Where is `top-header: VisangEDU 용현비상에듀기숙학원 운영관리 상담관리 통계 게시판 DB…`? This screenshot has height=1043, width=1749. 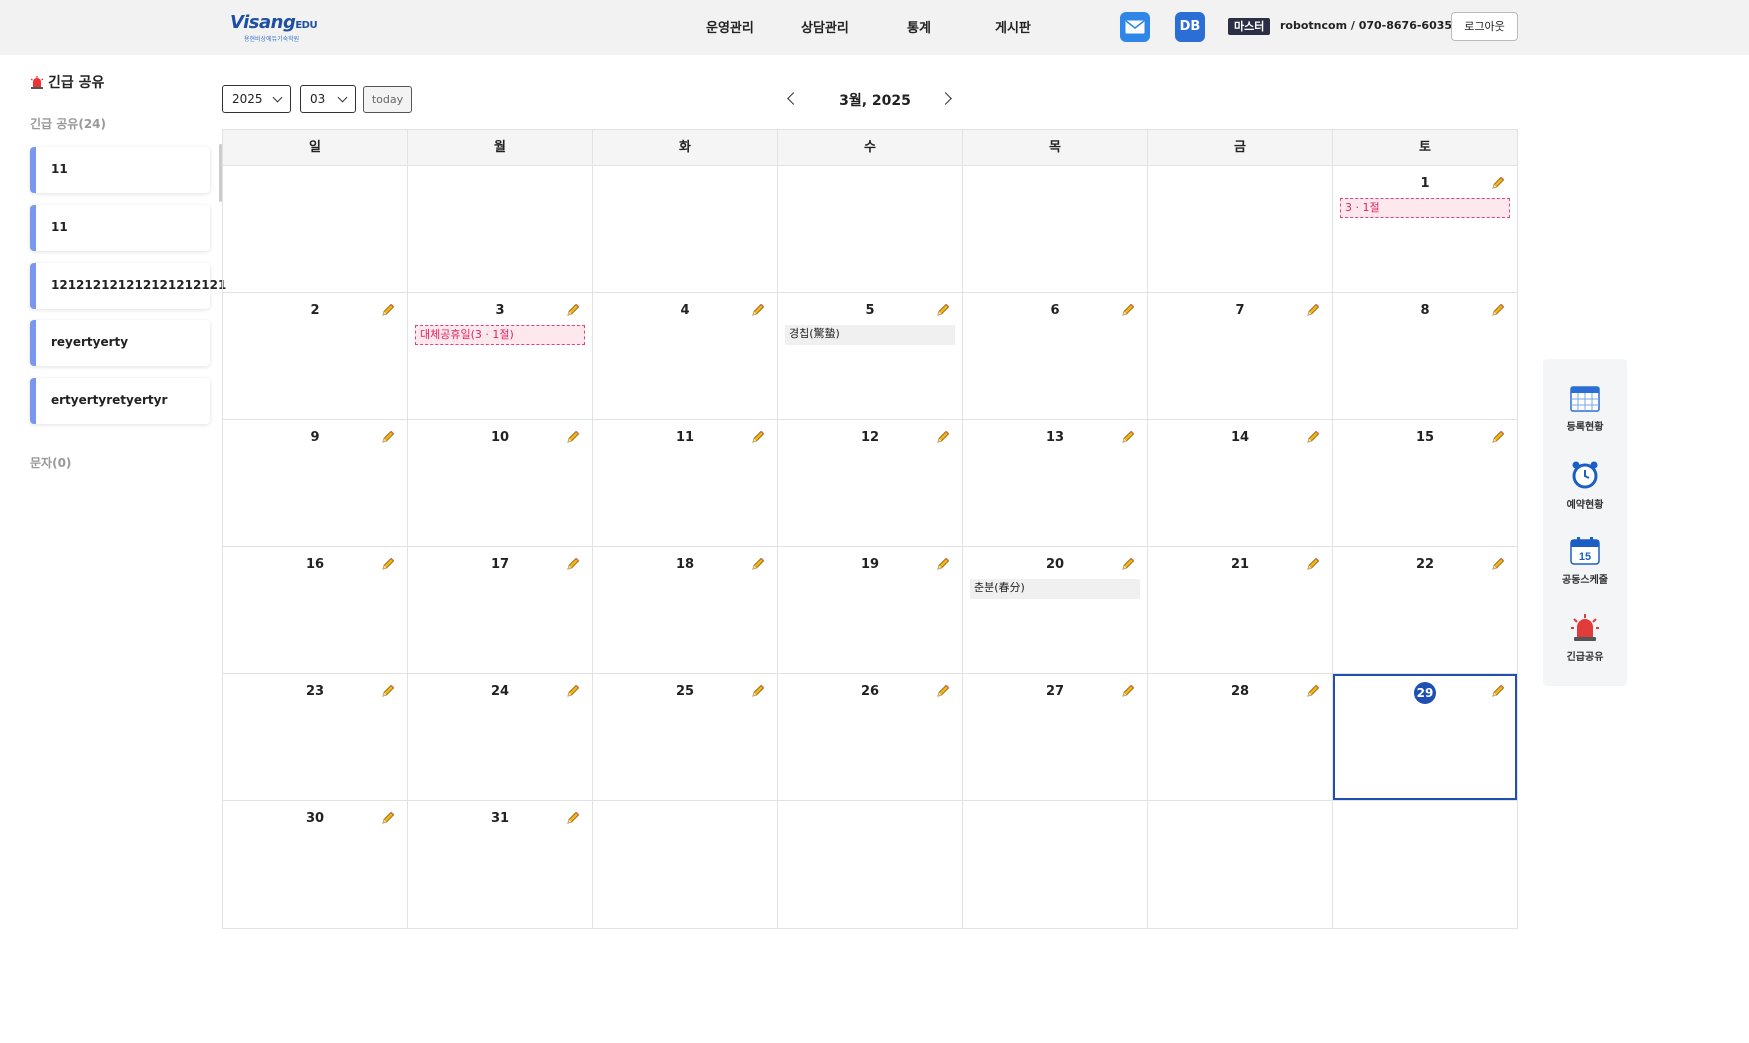
top-header: VisangEDU 용현비상에듀기숙학원 운영관리 상담관리 통계 게시판 DB… is located at coordinates (874, 27).